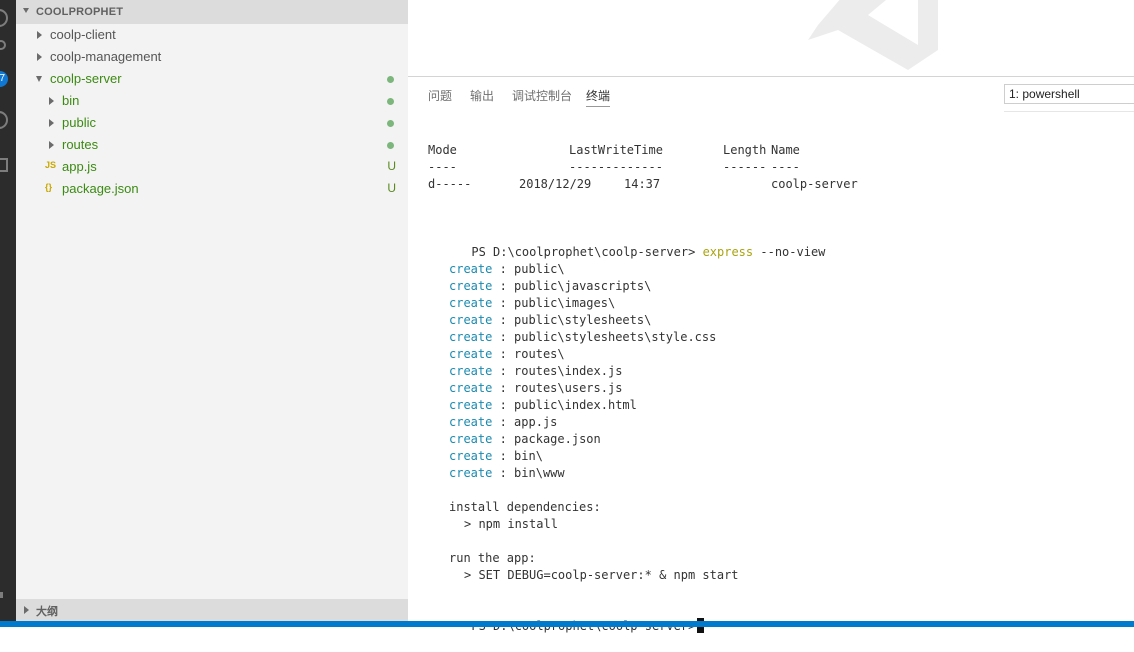  What do you see at coordinates (507, 354) in the screenshot?
I see `terminal-create-line: create : routes\` at bounding box center [507, 354].